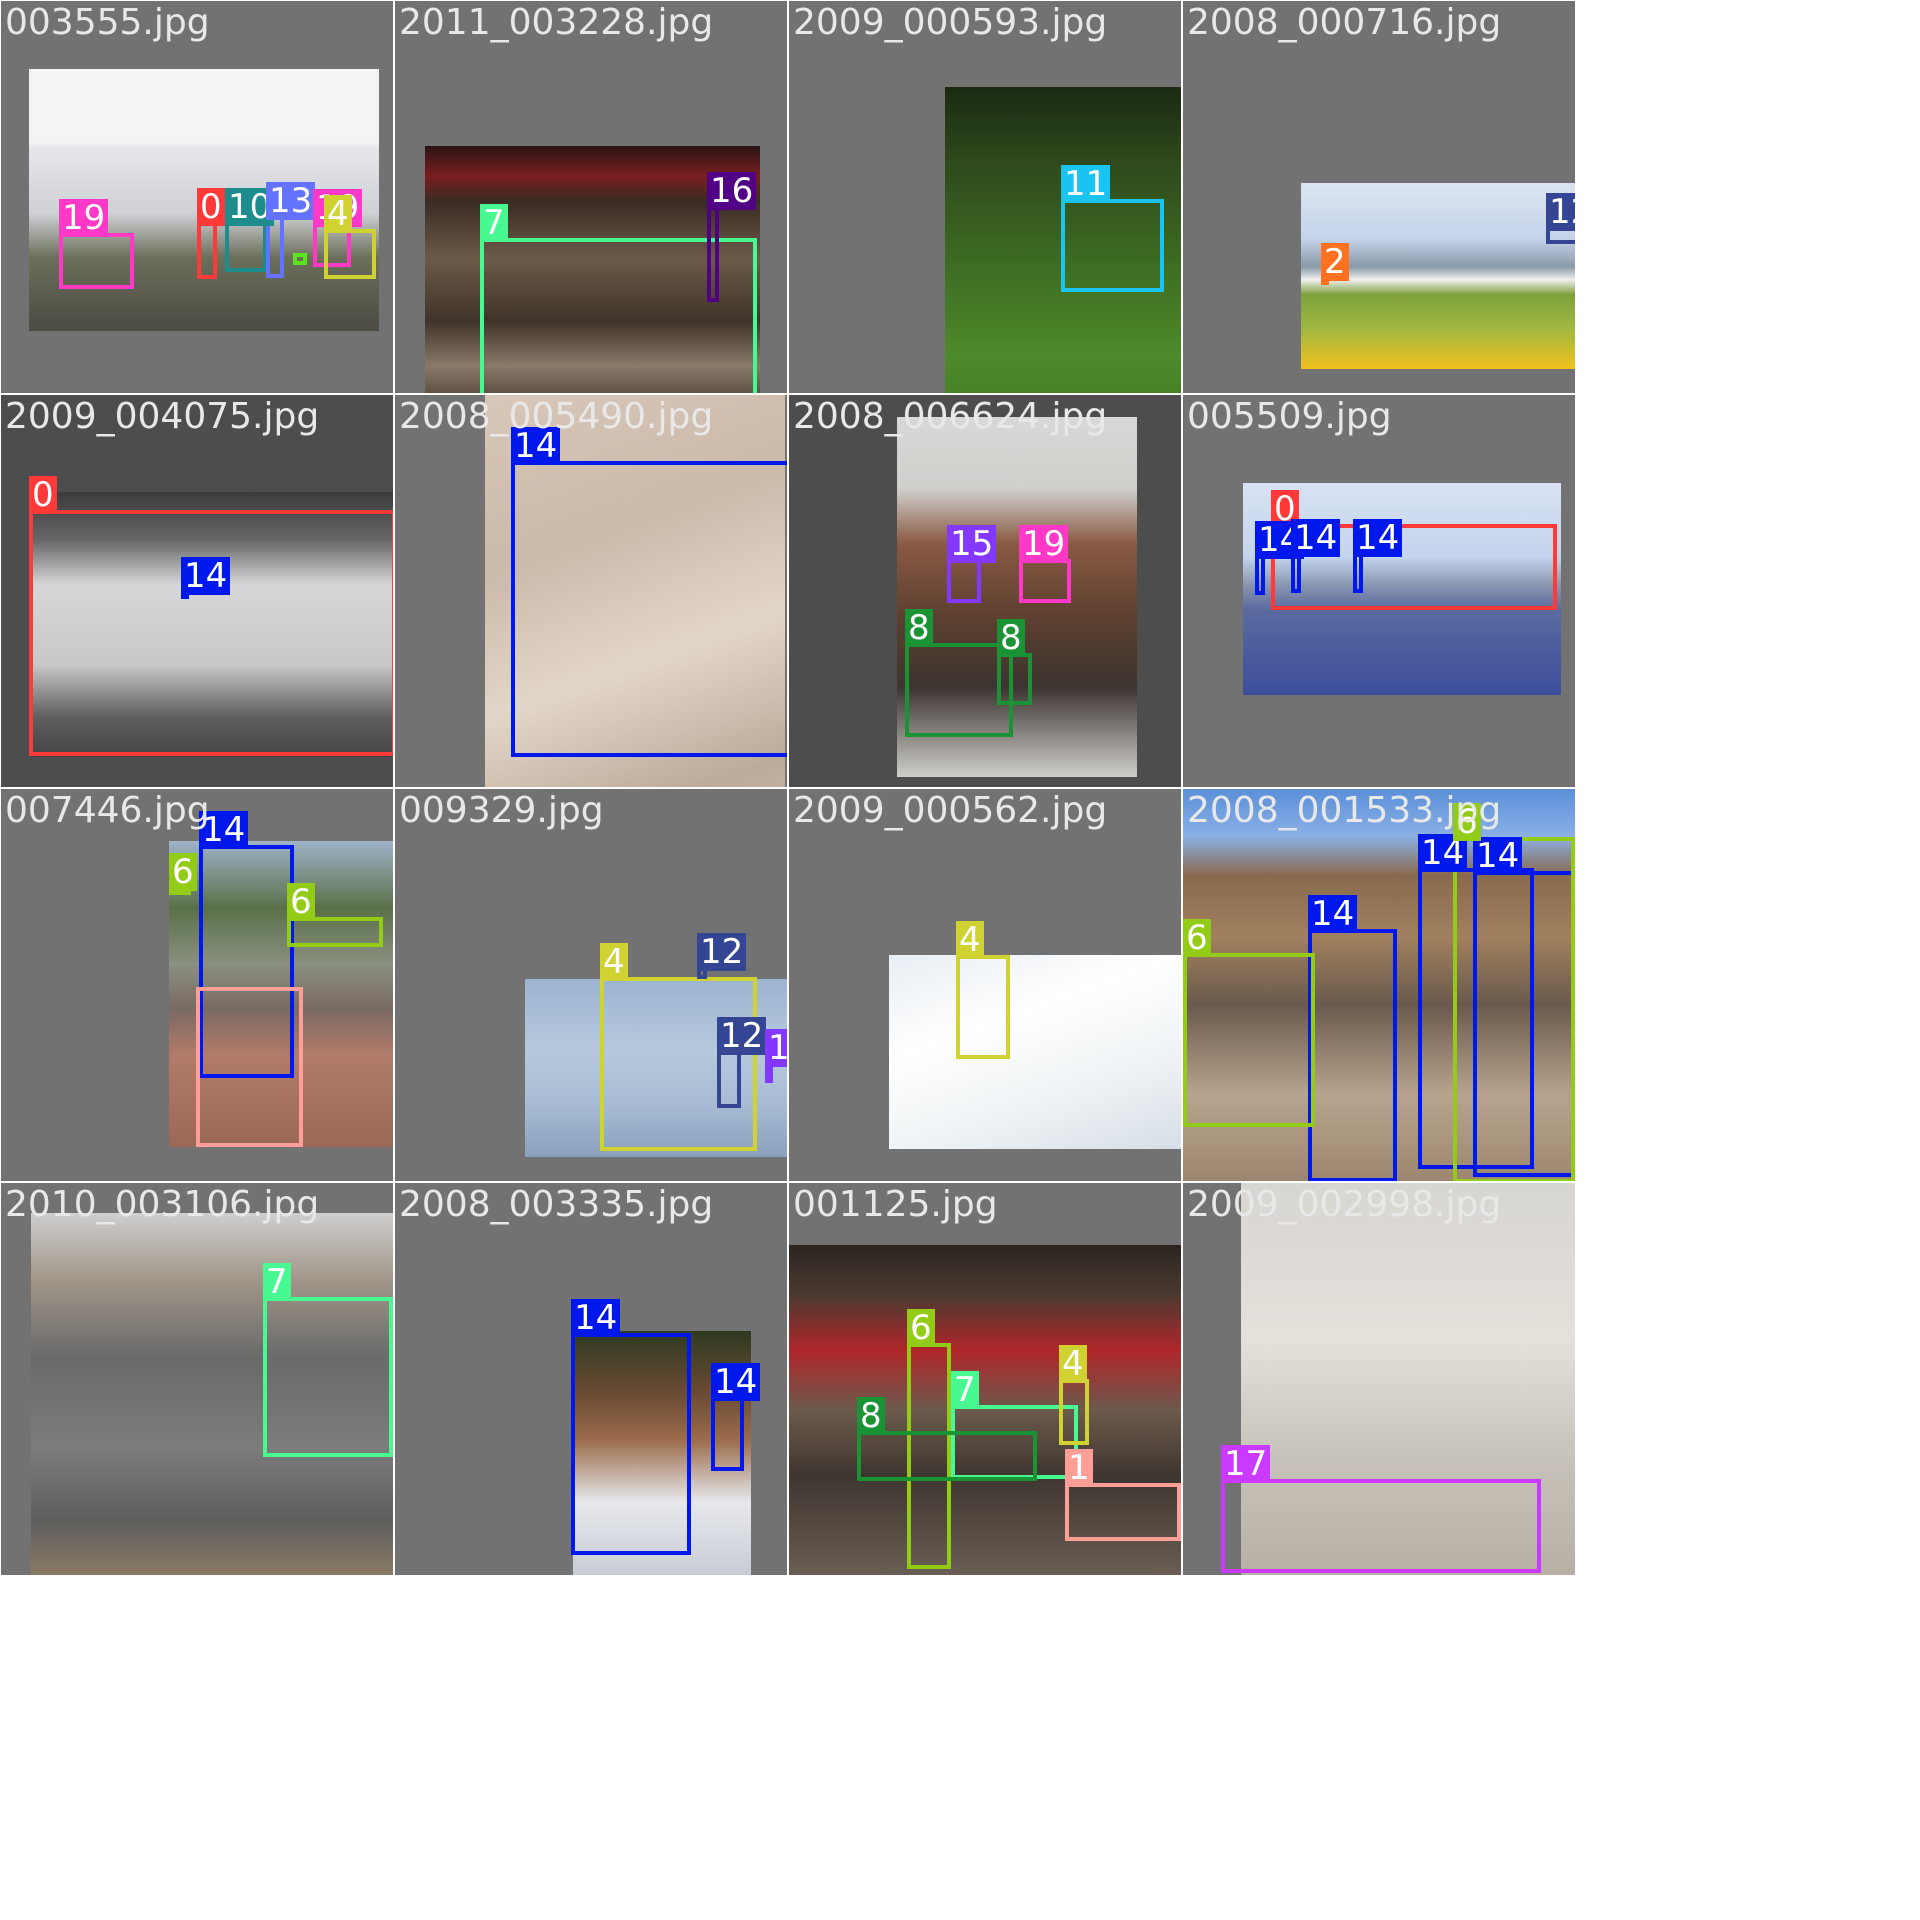 The height and width of the screenshot is (1920, 1920). Describe the element at coordinates (1086, 184) in the screenshot. I see `class-label: 11` at that location.